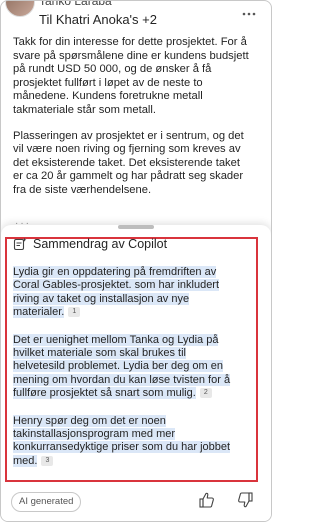 The image size is (320, 522). I want to click on copilot-title: Sammendrag av Copilot, so click(100, 244).